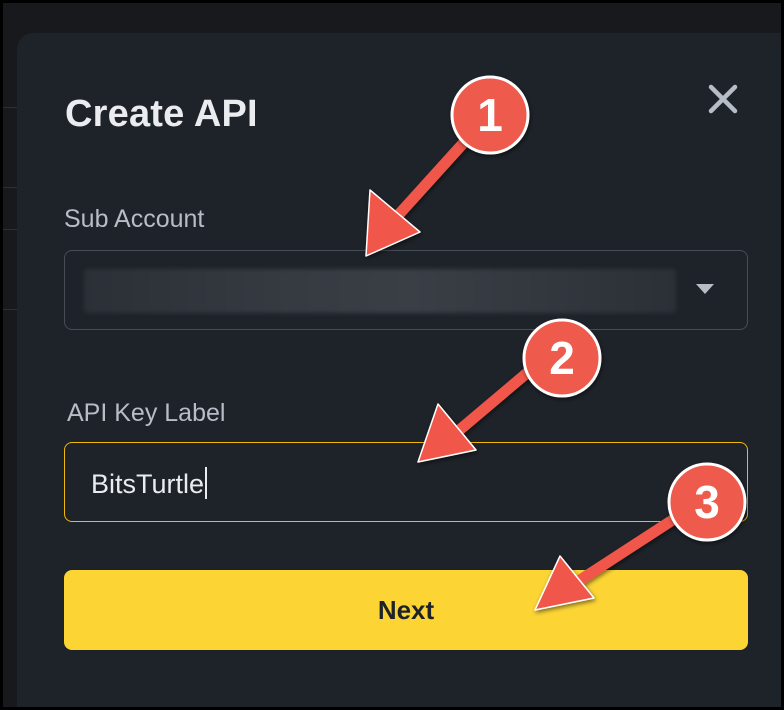 The height and width of the screenshot is (710, 784). I want to click on redacted-value, so click(380, 291).